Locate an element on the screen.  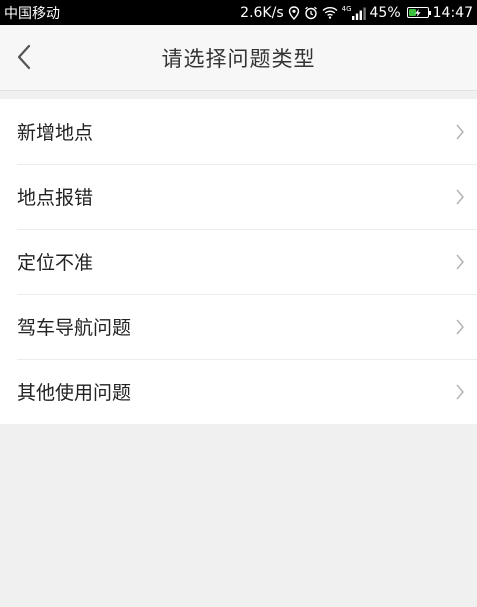
carrier-label: 中国移动 is located at coordinates (32, 13).